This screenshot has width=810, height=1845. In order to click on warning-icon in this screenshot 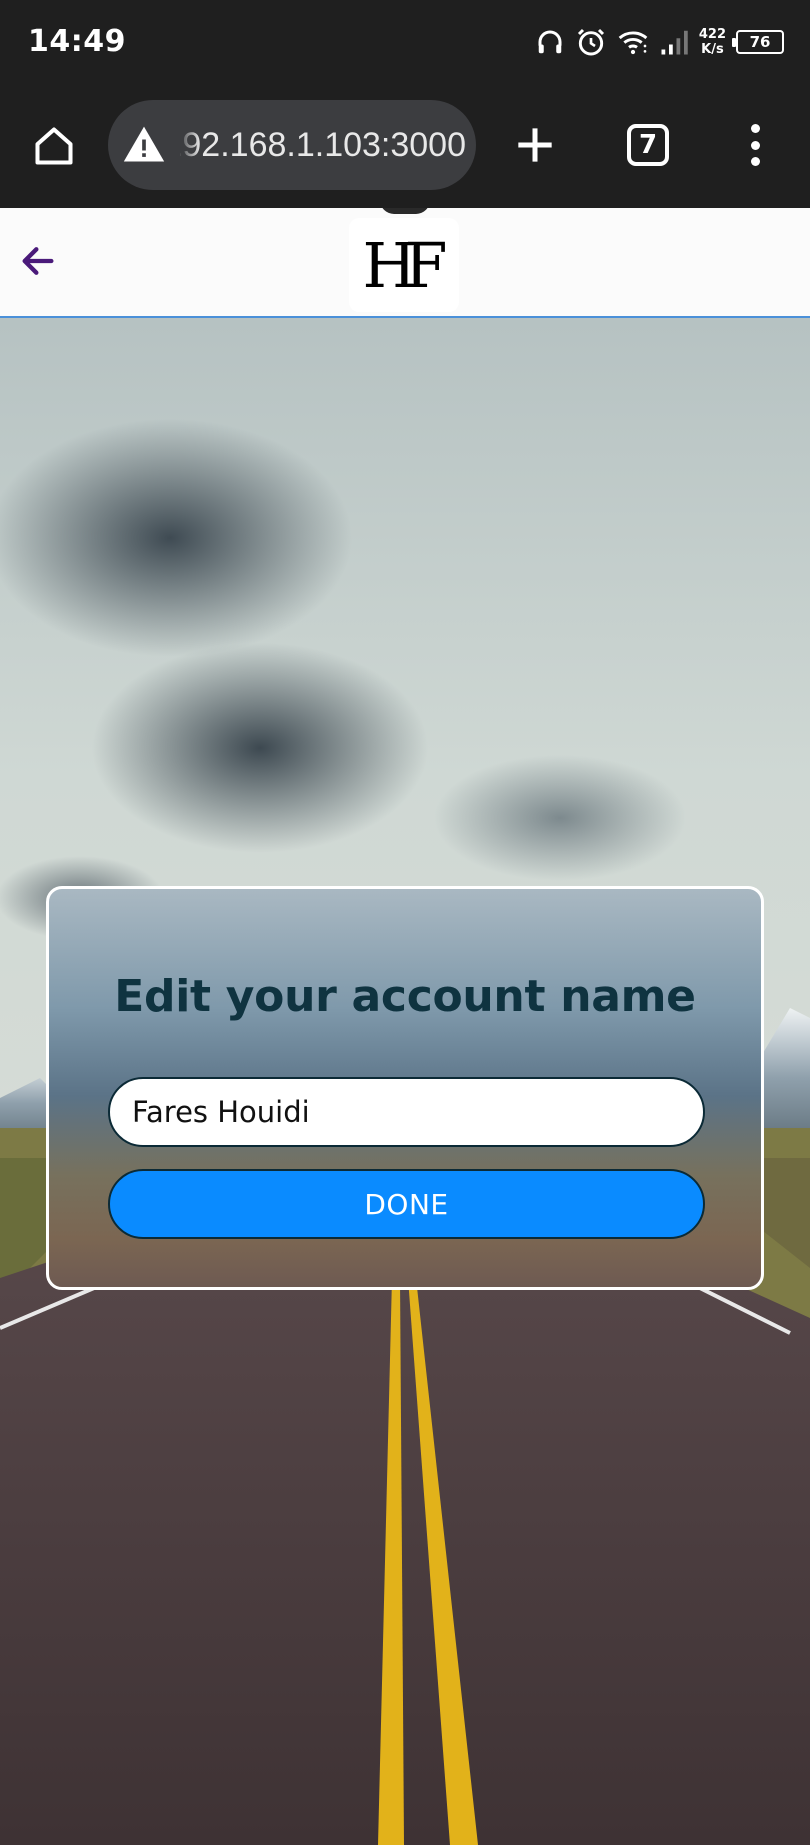, I will do `click(144, 145)`.